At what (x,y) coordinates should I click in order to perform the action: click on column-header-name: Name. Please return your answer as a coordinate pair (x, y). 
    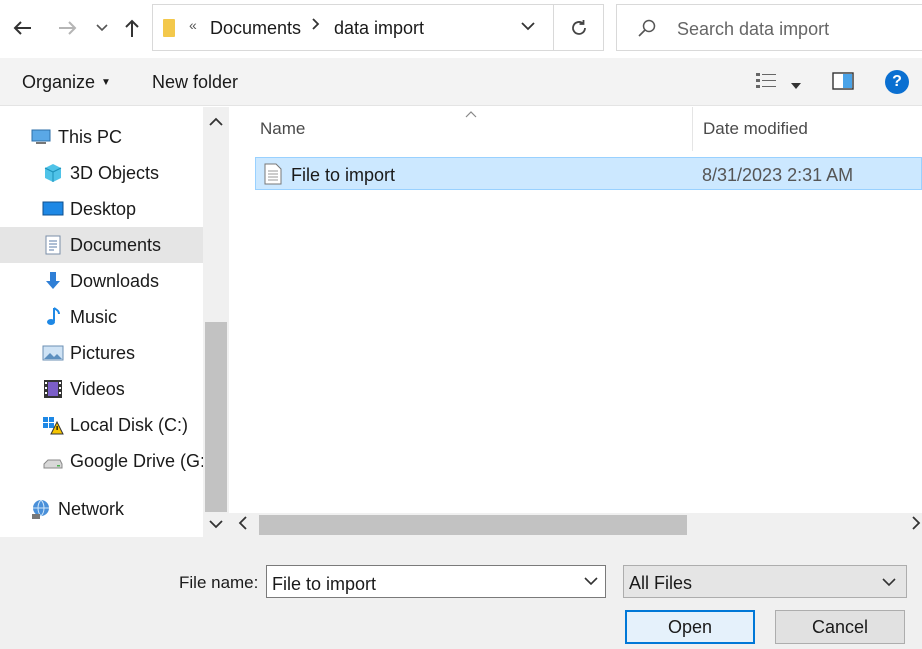
    Looking at the image, I should click on (282, 129).